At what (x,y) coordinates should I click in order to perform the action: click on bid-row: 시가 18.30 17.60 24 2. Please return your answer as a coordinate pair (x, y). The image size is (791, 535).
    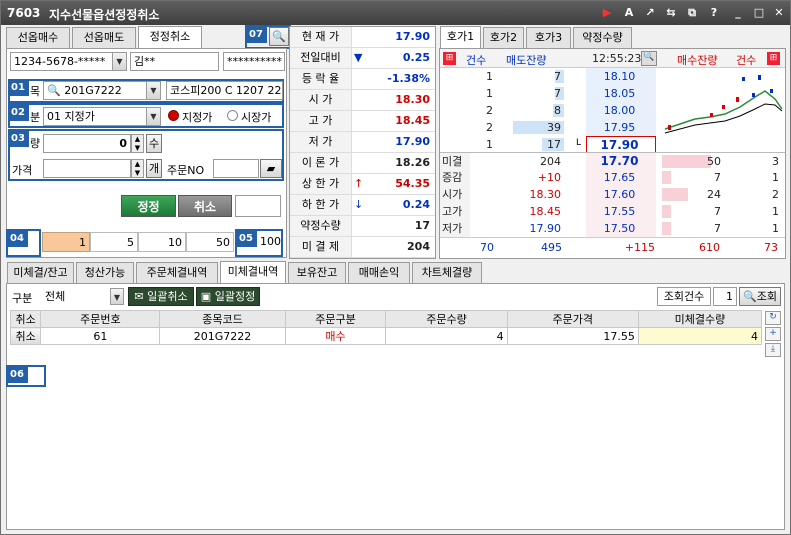
    Looking at the image, I should click on (612, 194).